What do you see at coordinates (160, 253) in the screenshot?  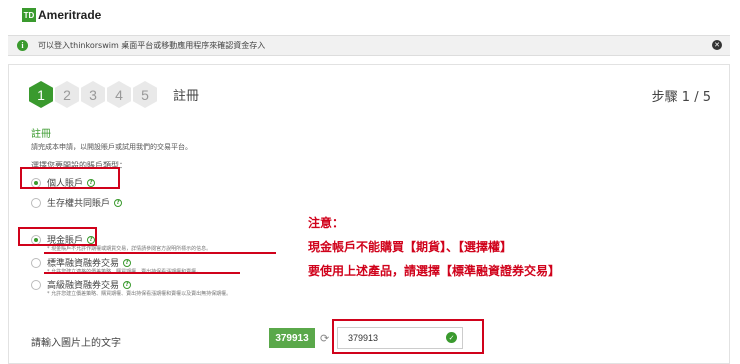 I see `annotation-underline-cash` at bounding box center [160, 253].